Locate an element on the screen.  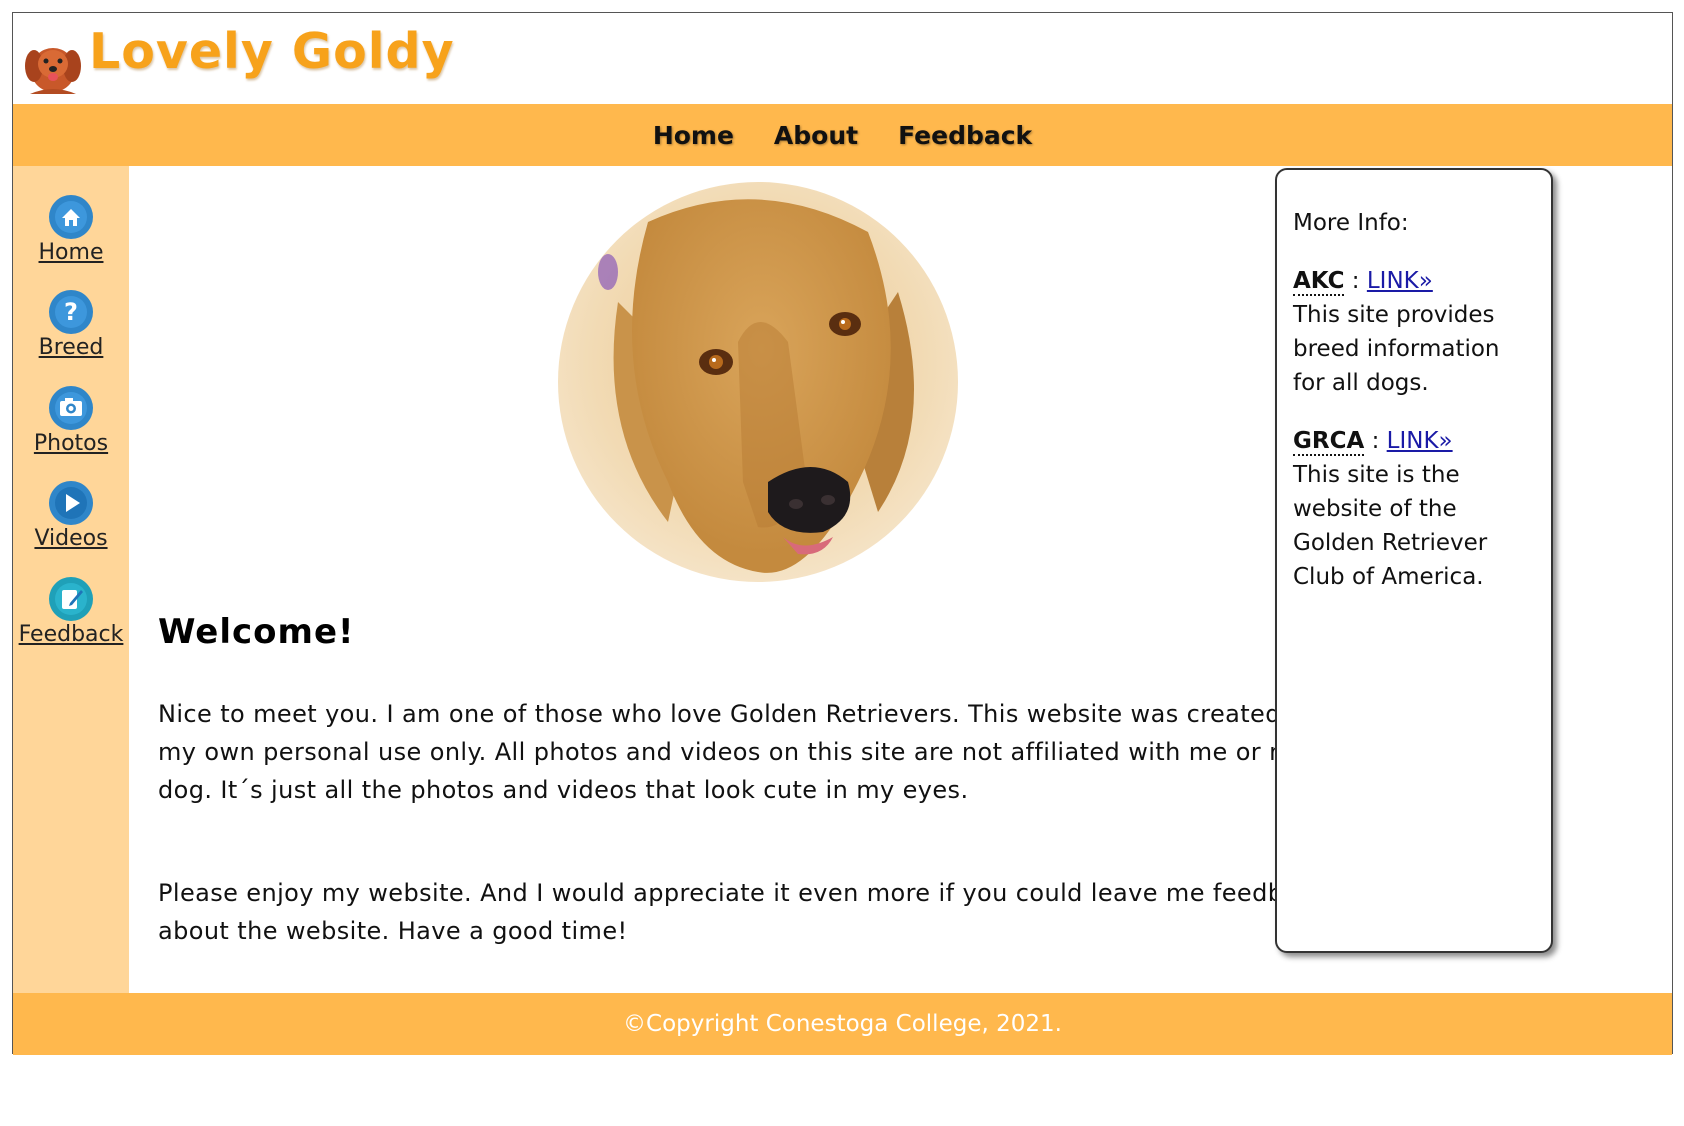
sidebar-item-videos: Videos is located at coordinates (71, 515).